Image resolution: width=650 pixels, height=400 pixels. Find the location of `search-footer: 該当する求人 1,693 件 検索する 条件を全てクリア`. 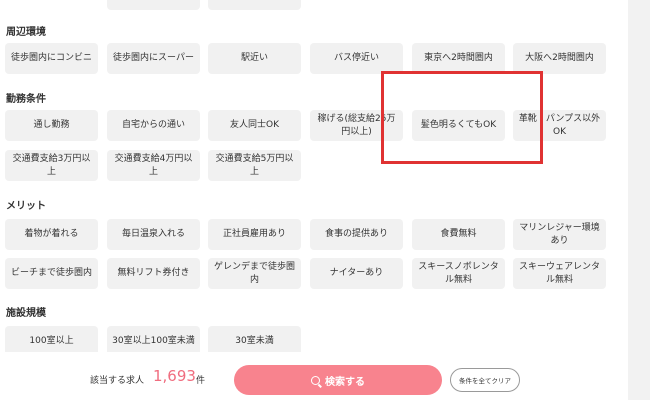

search-footer: 該当する求人 1,693 件 検索する 条件を全てクリア is located at coordinates (314, 376).